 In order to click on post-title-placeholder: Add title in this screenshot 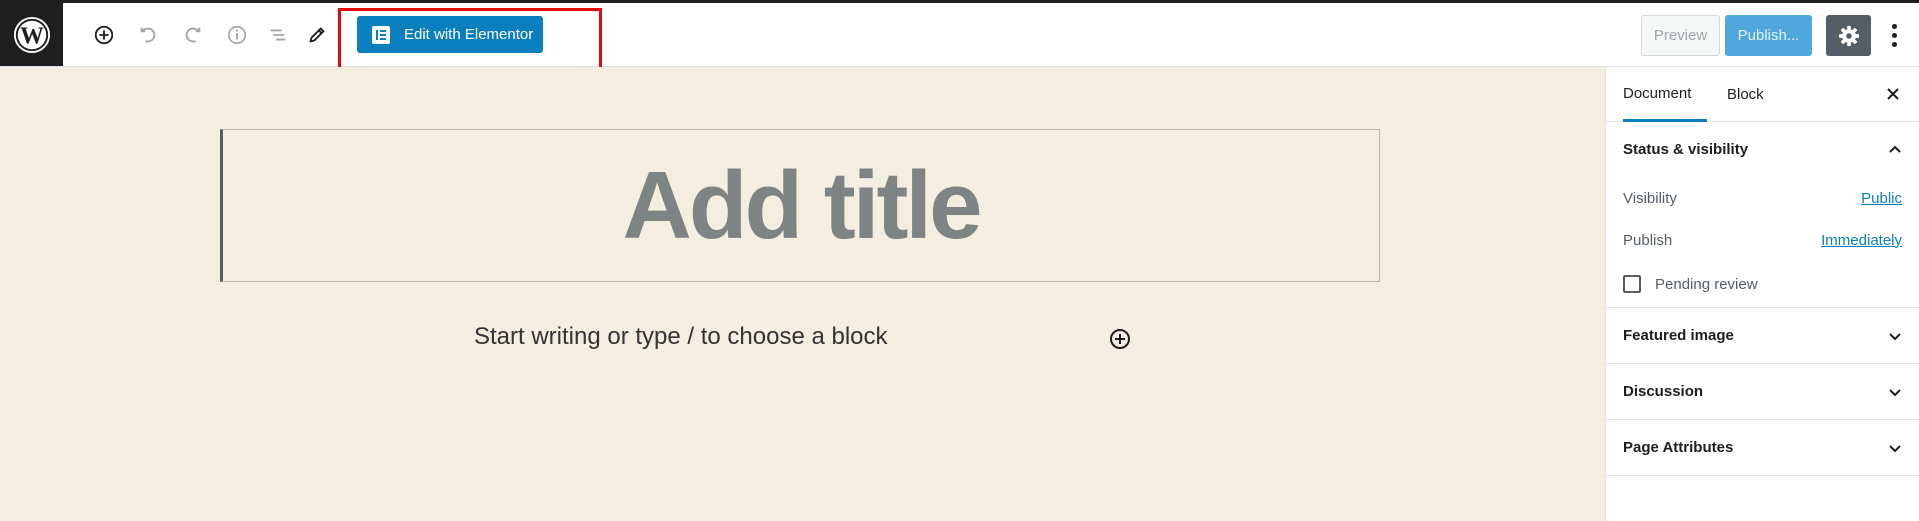, I will do `click(802, 205)`.